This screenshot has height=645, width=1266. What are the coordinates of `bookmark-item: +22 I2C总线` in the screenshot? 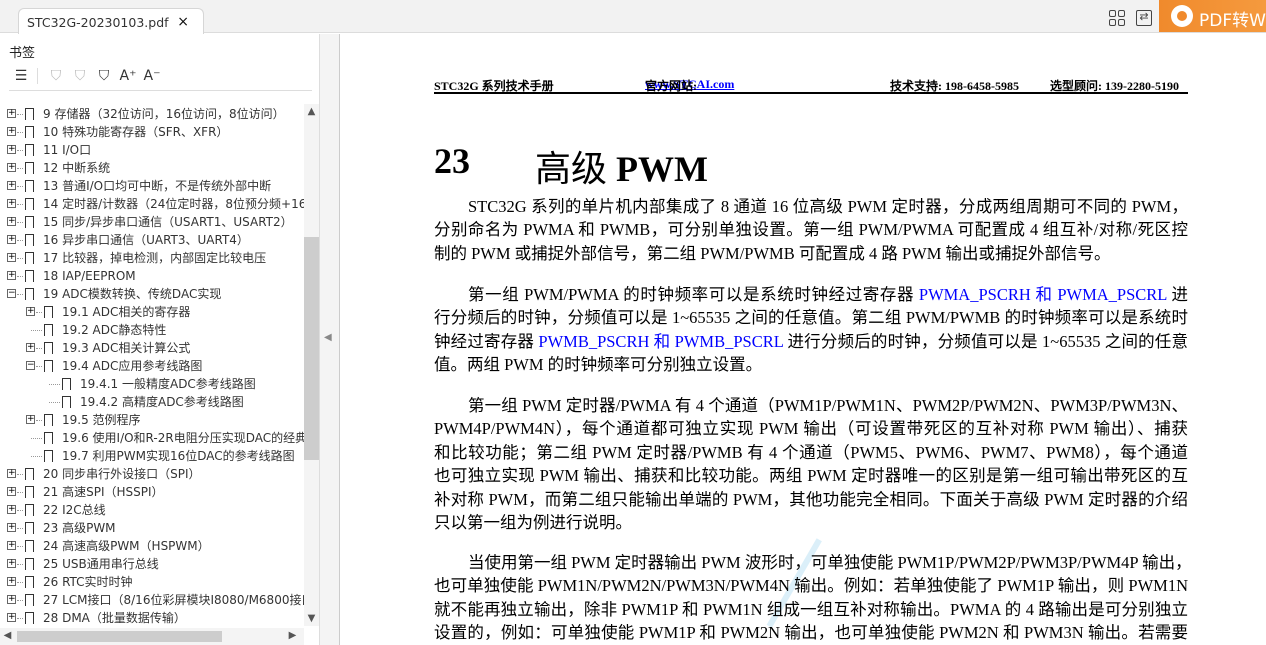 It's located at (152, 510).